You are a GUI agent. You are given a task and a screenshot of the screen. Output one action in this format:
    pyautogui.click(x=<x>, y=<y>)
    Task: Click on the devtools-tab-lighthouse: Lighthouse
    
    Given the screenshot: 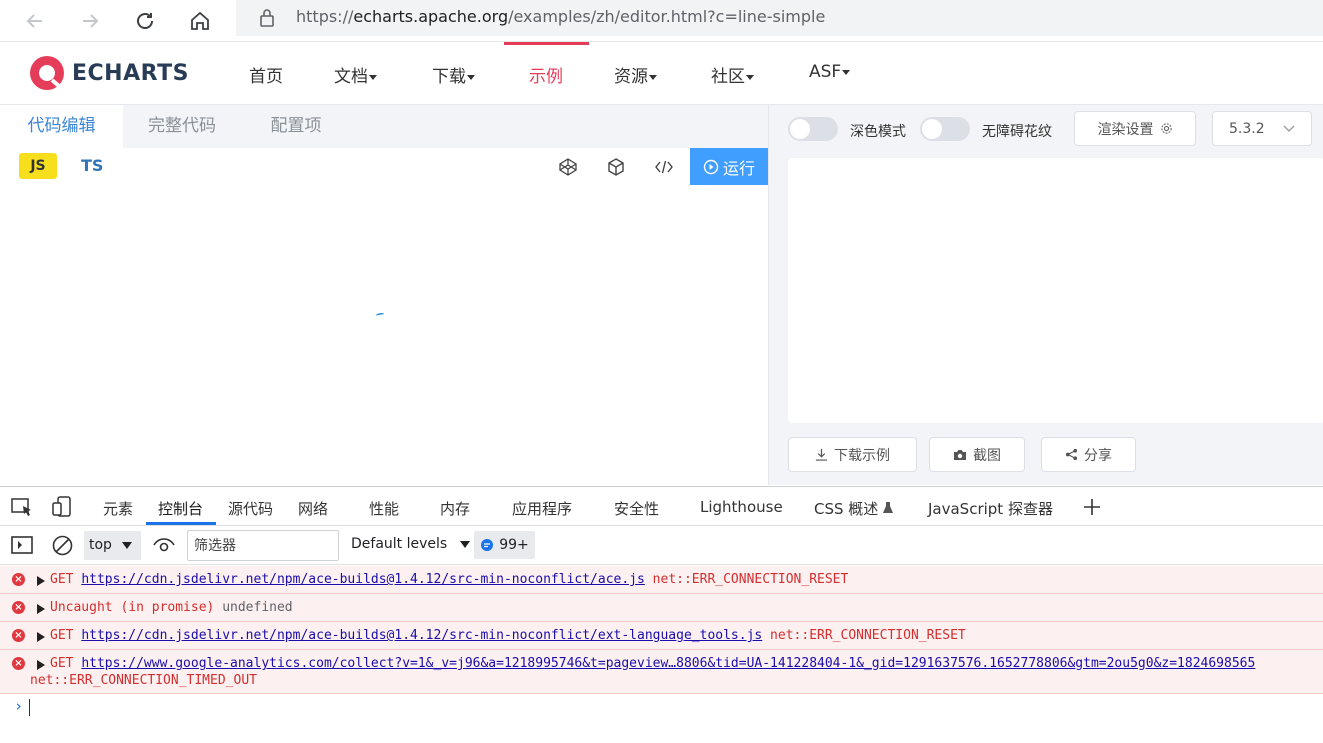 What is the action you would take?
    pyautogui.click(x=741, y=507)
    